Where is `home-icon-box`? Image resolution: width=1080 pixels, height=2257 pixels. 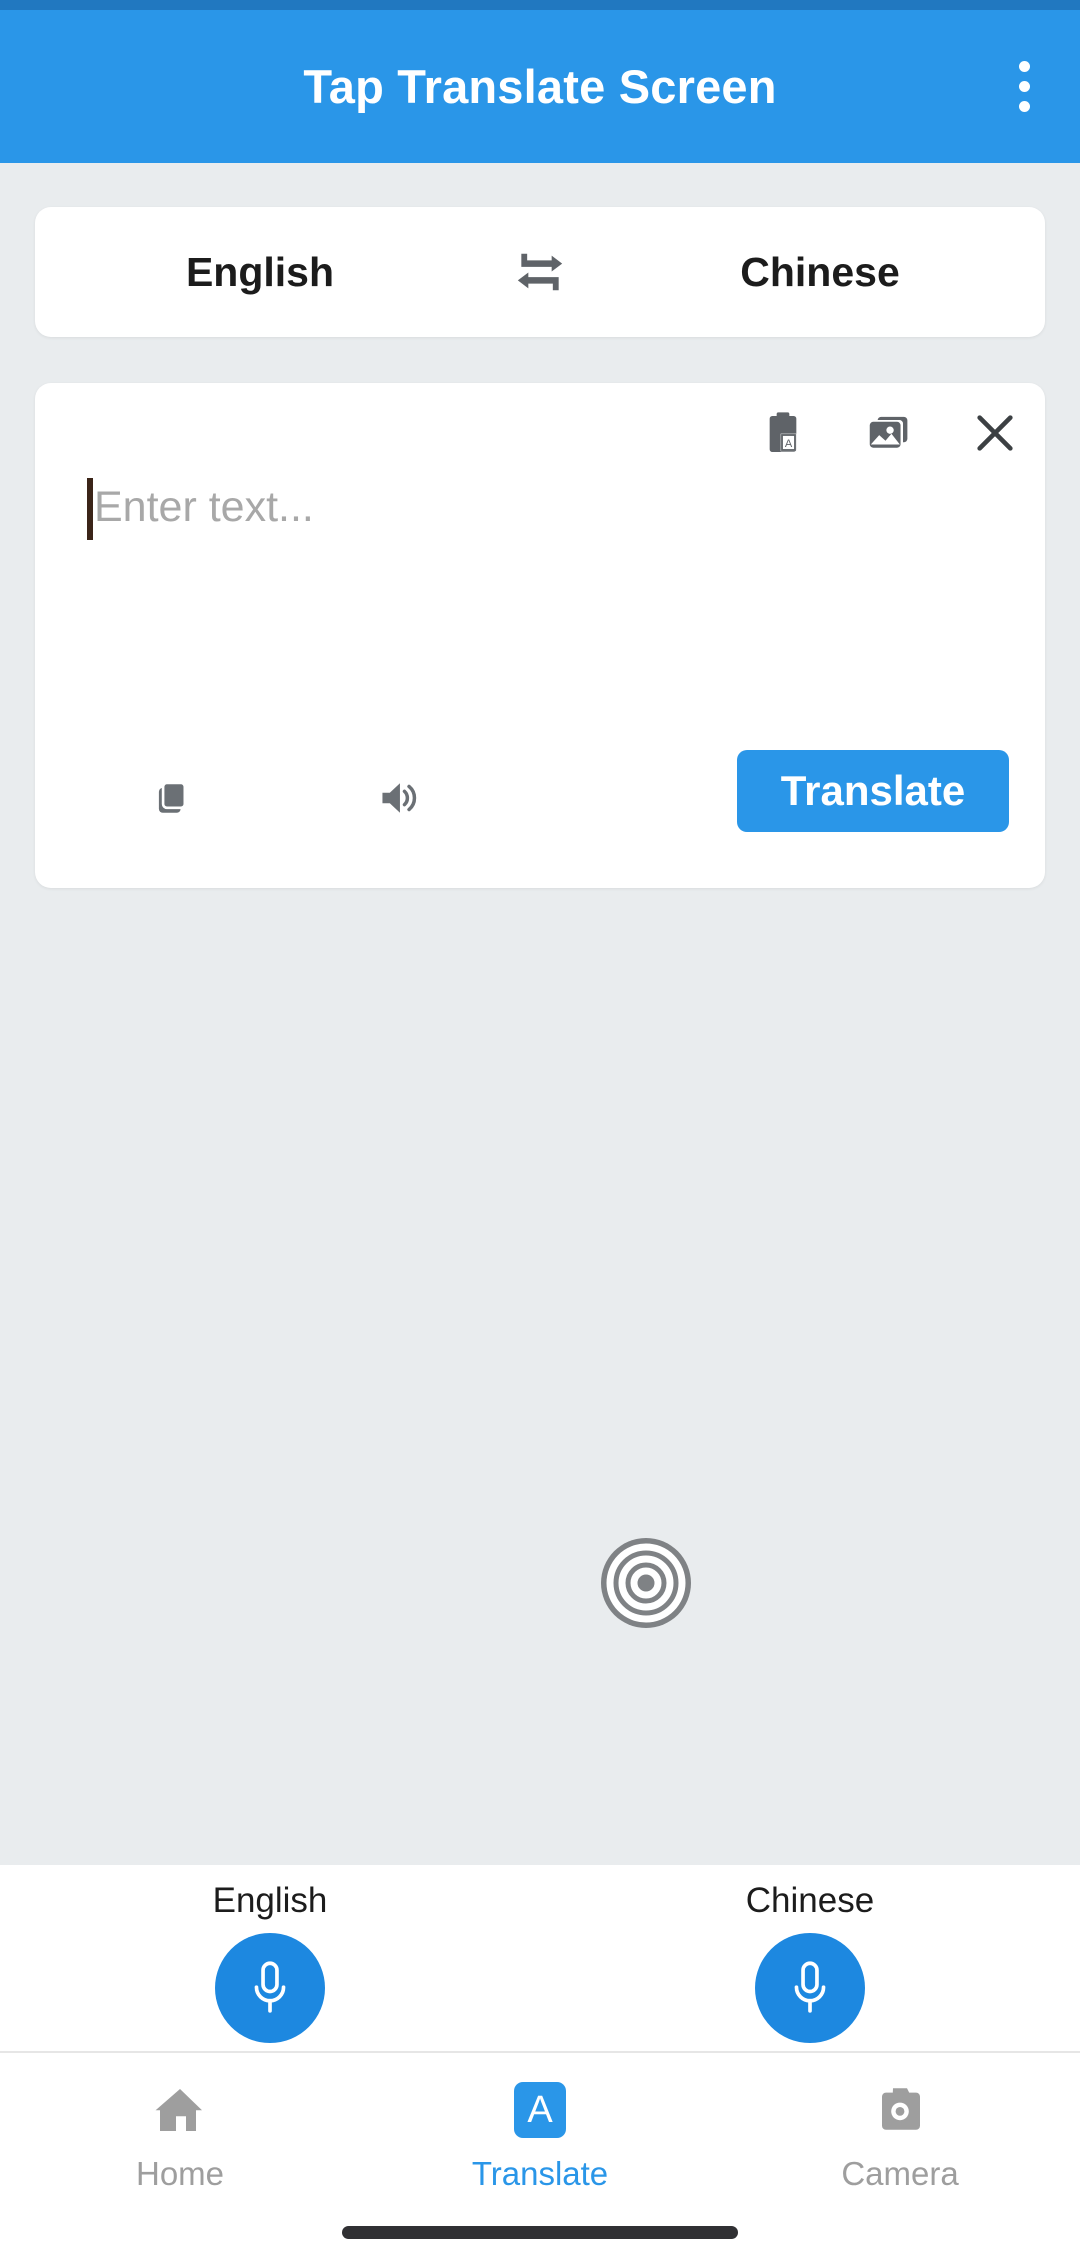 home-icon-box is located at coordinates (180, 2110).